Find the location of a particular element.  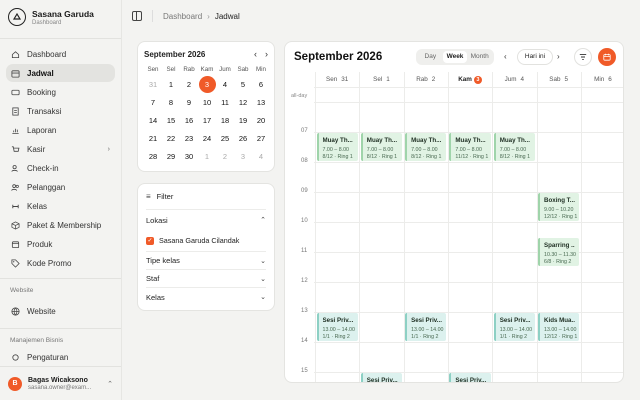

view-month-button: Month is located at coordinates (479, 57).